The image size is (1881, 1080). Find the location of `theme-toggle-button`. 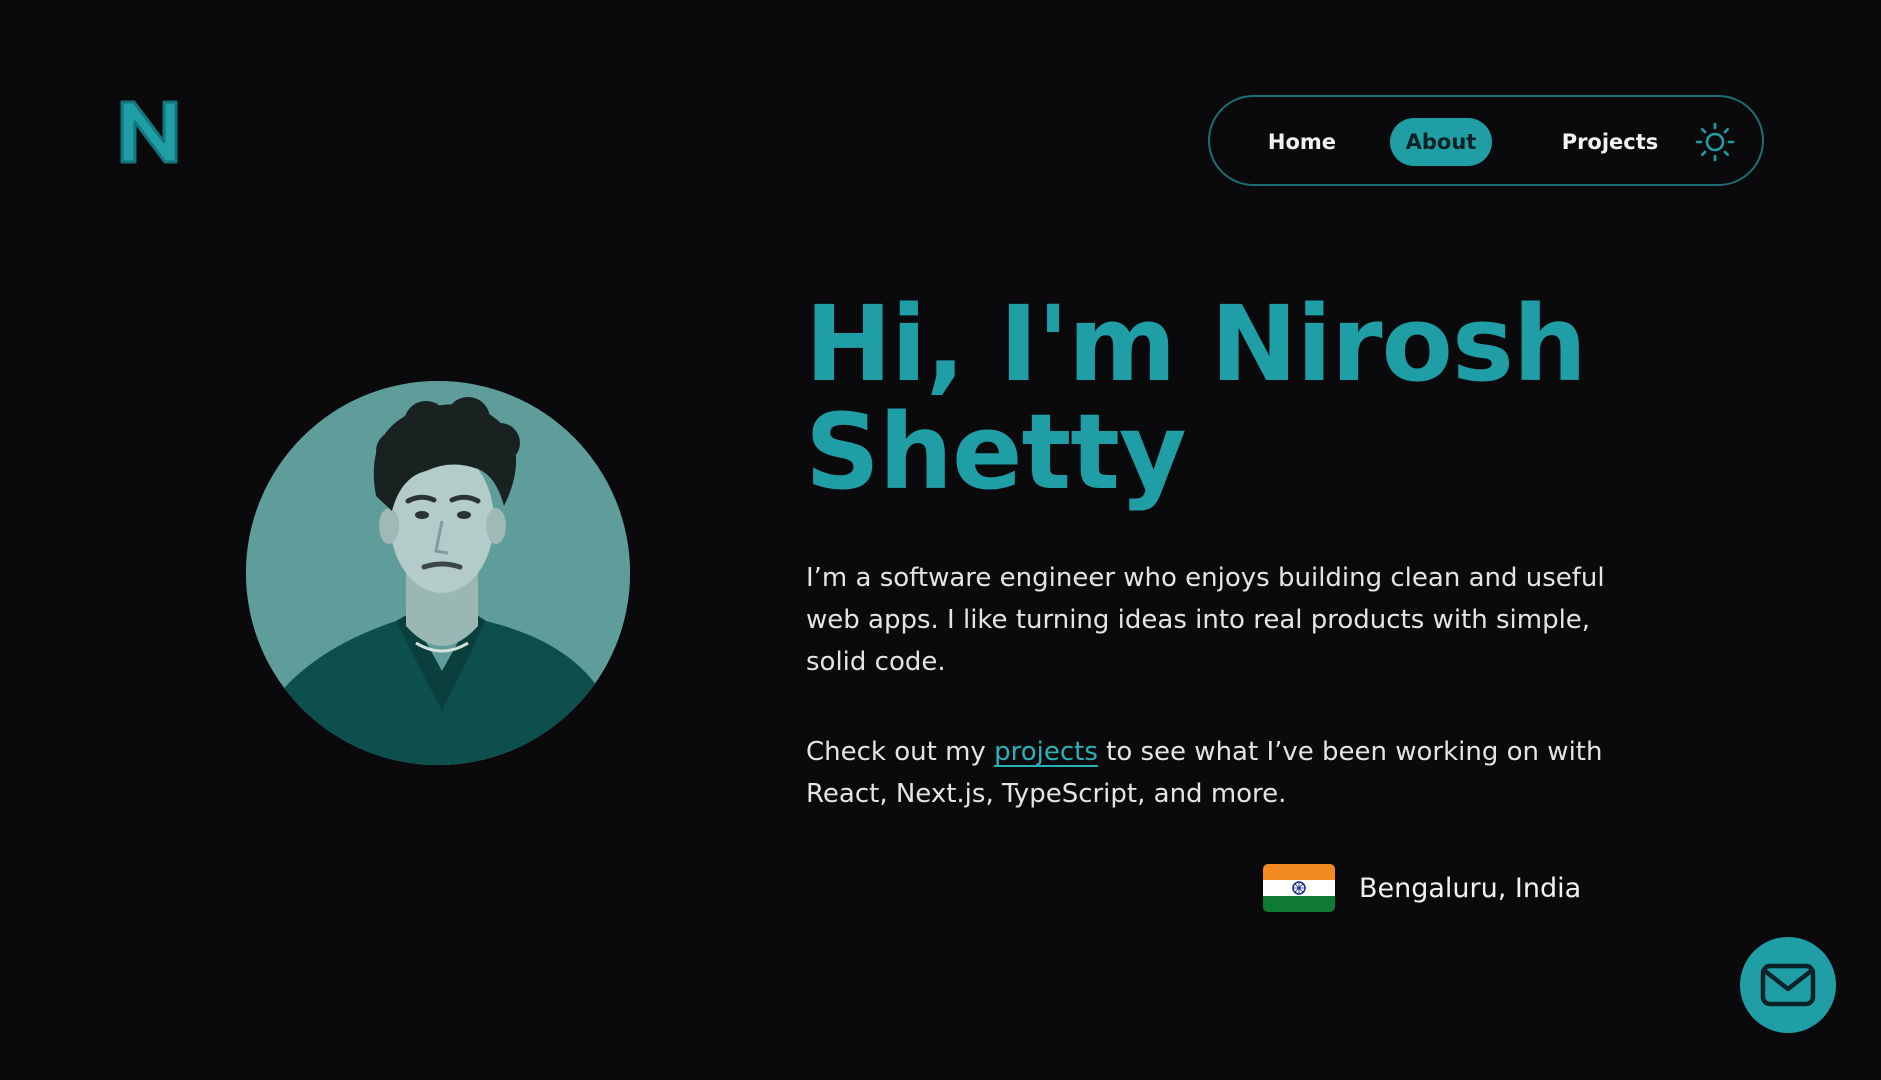

theme-toggle-button is located at coordinates (1715, 142).